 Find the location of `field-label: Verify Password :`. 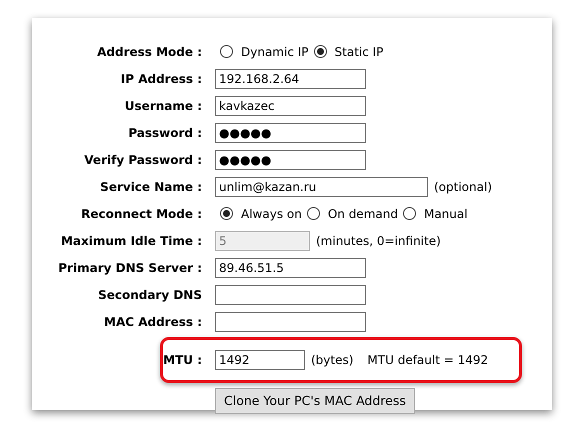

field-label: Verify Password : is located at coordinates (143, 159).